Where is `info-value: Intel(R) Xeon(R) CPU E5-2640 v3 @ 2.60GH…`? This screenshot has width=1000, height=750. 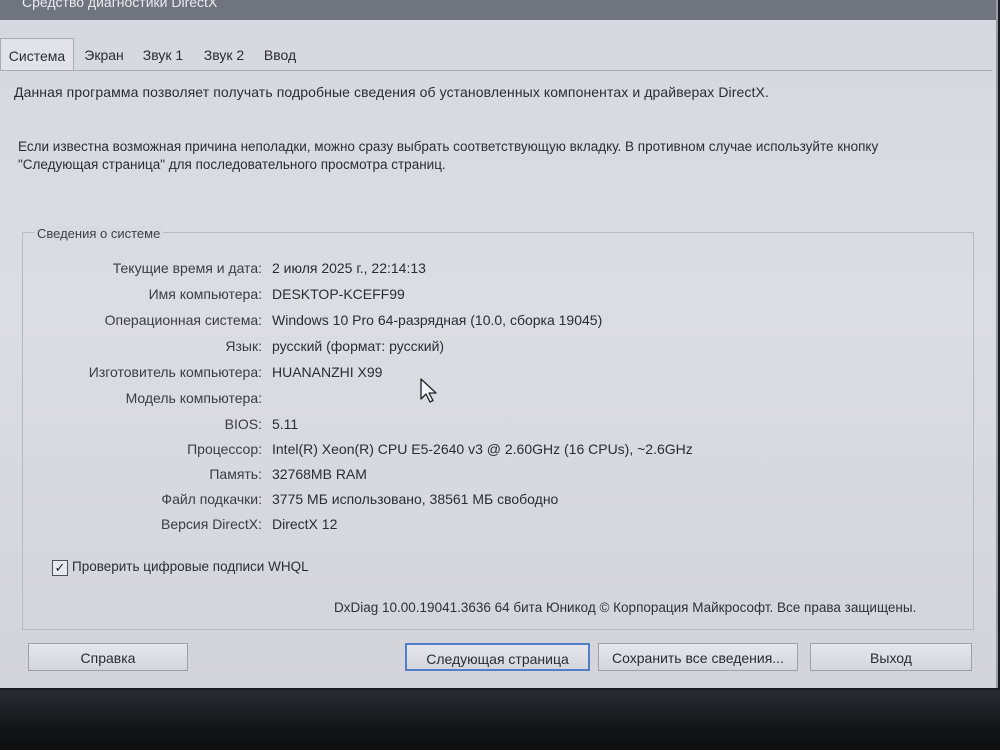
info-value: Intel(R) Xeon(R) CPU E5-2640 v3 @ 2.60GH… is located at coordinates (482, 449).